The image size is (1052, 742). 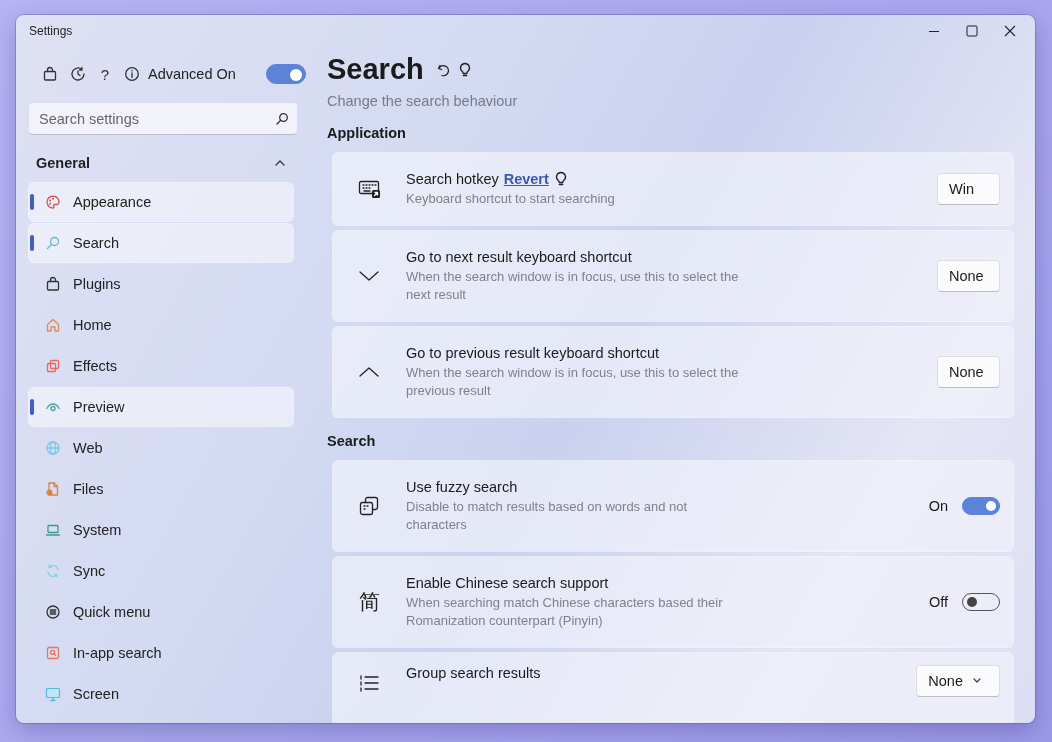 What do you see at coordinates (369, 602) in the screenshot?
I see `chinese-glyph-icon: 简` at bounding box center [369, 602].